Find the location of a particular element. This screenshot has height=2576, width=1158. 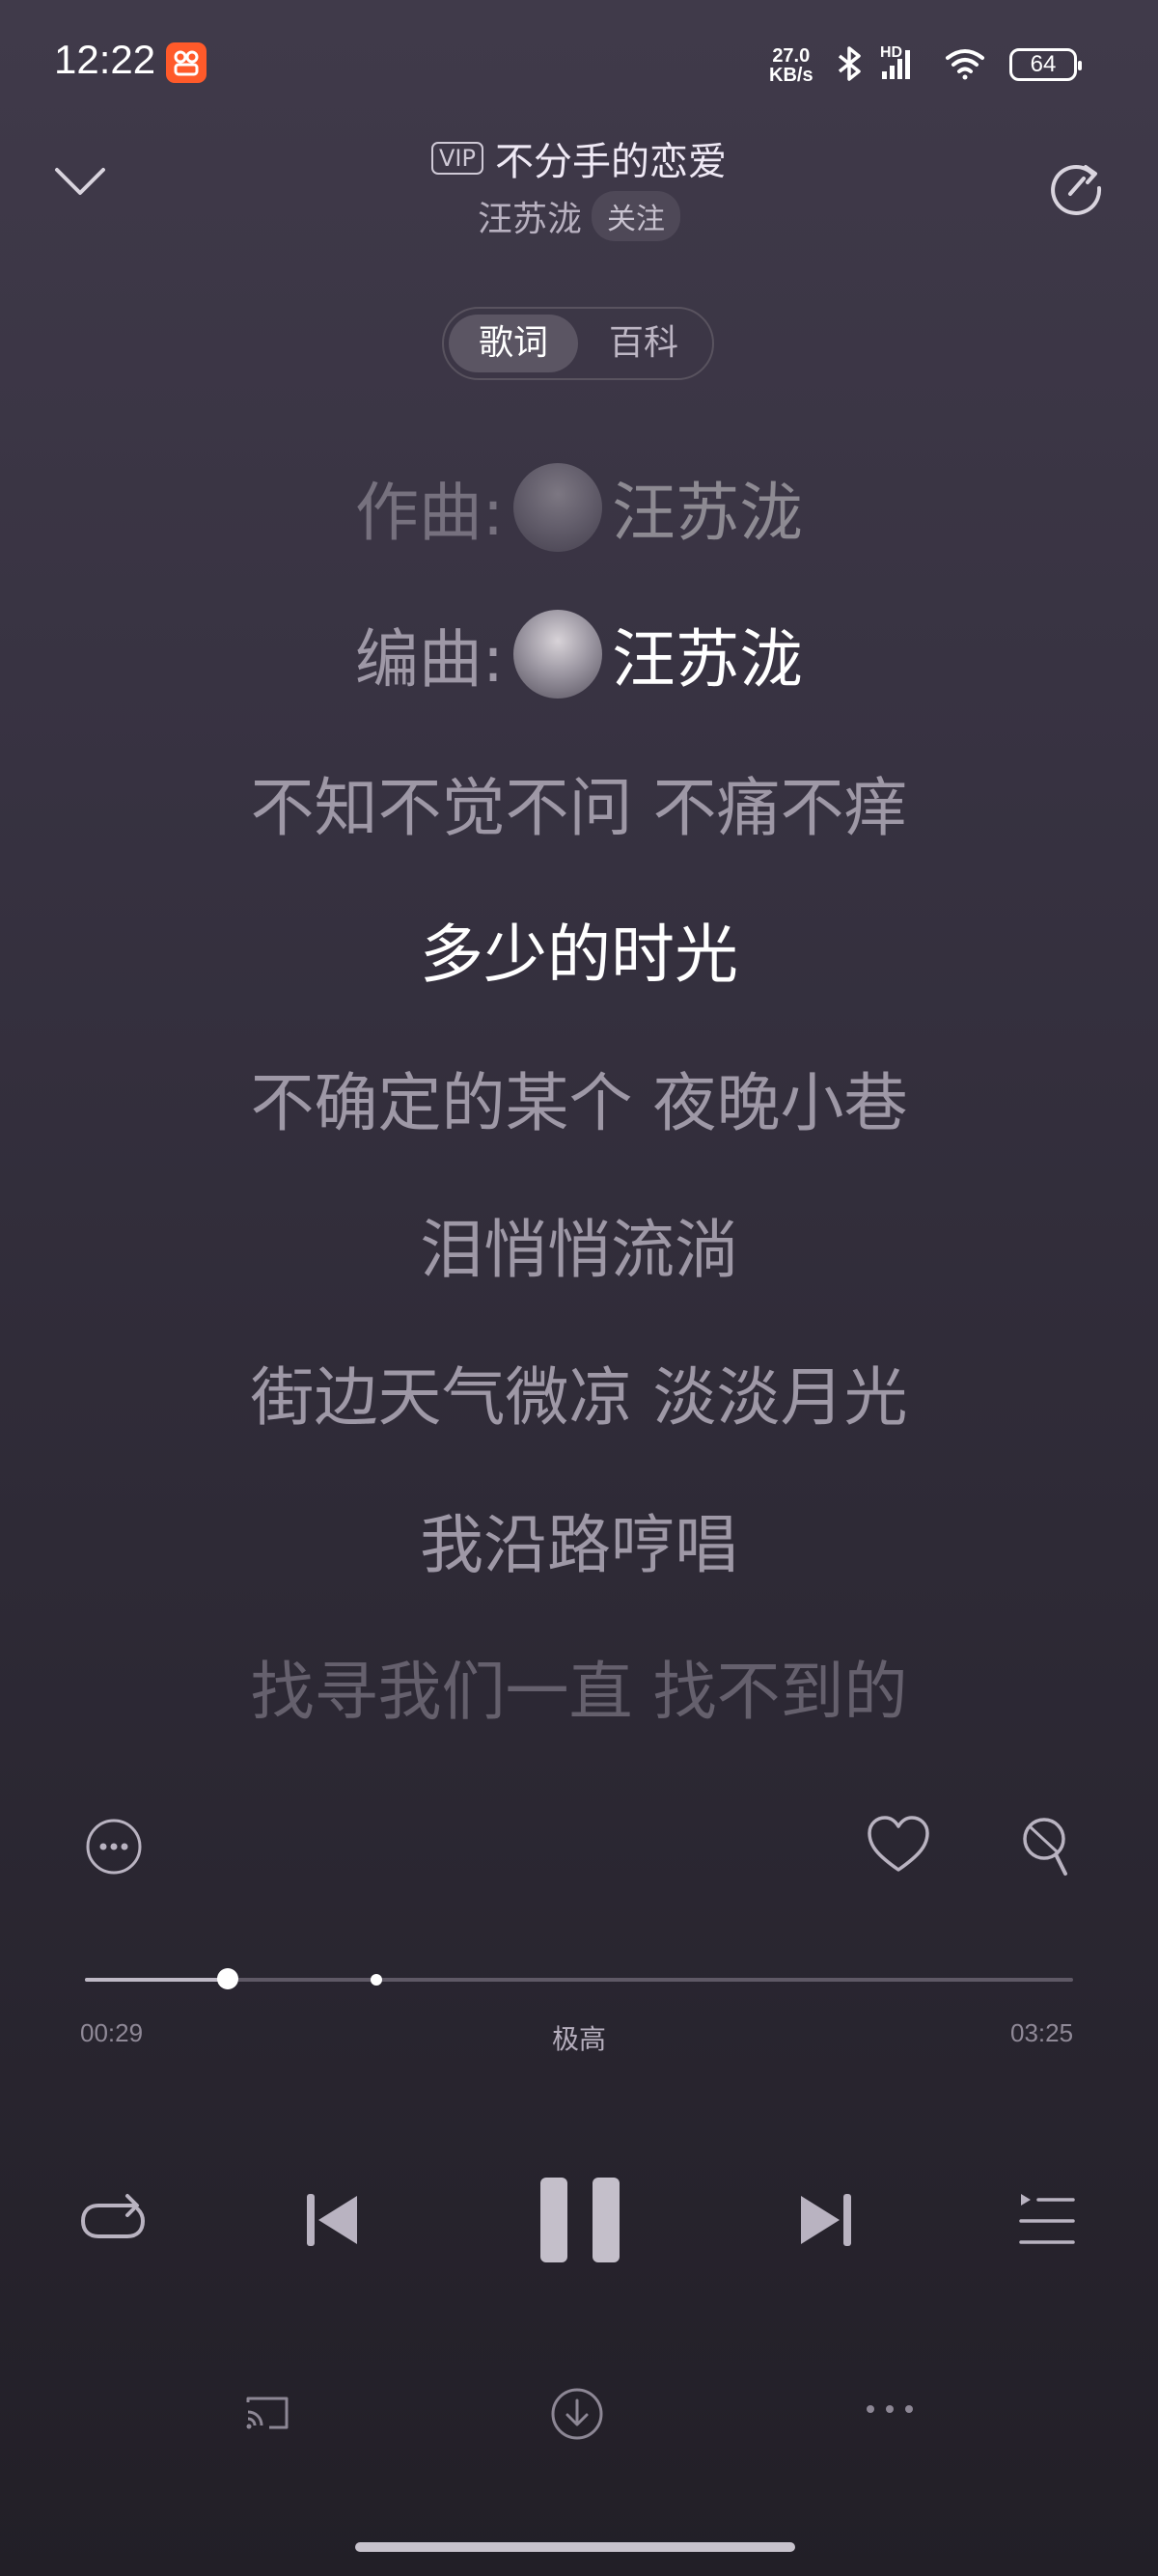

lyric-line: 泪悄悄流淌 is located at coordinates (579, 1245).